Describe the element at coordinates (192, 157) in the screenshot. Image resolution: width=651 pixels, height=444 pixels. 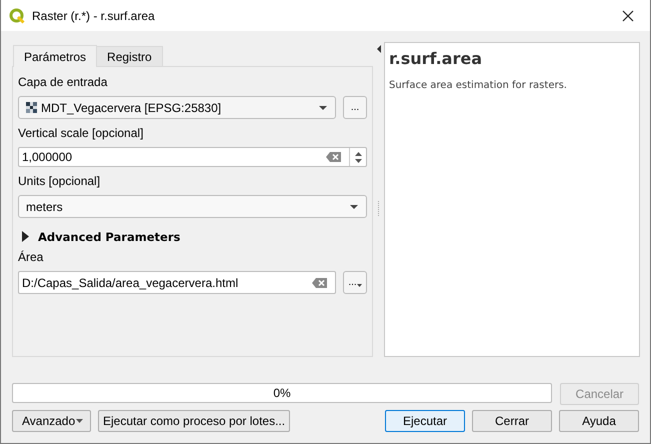
I see `number-field: 1,000000` at that location.